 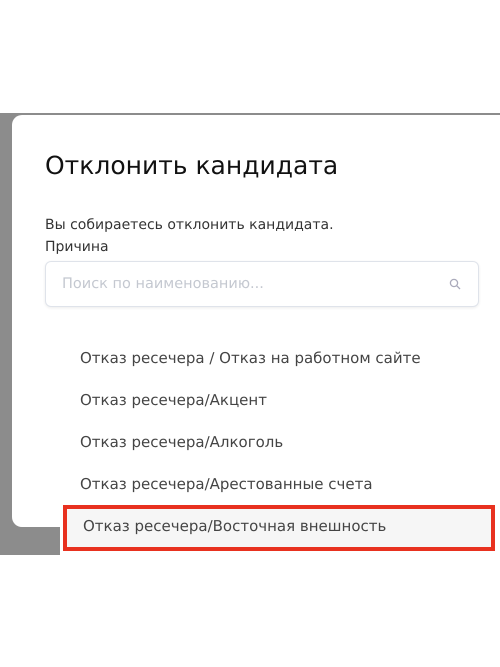 I want to click on dropdown-option: Отказ ресечера/Арестованные счета, so click(x=280, y=484).